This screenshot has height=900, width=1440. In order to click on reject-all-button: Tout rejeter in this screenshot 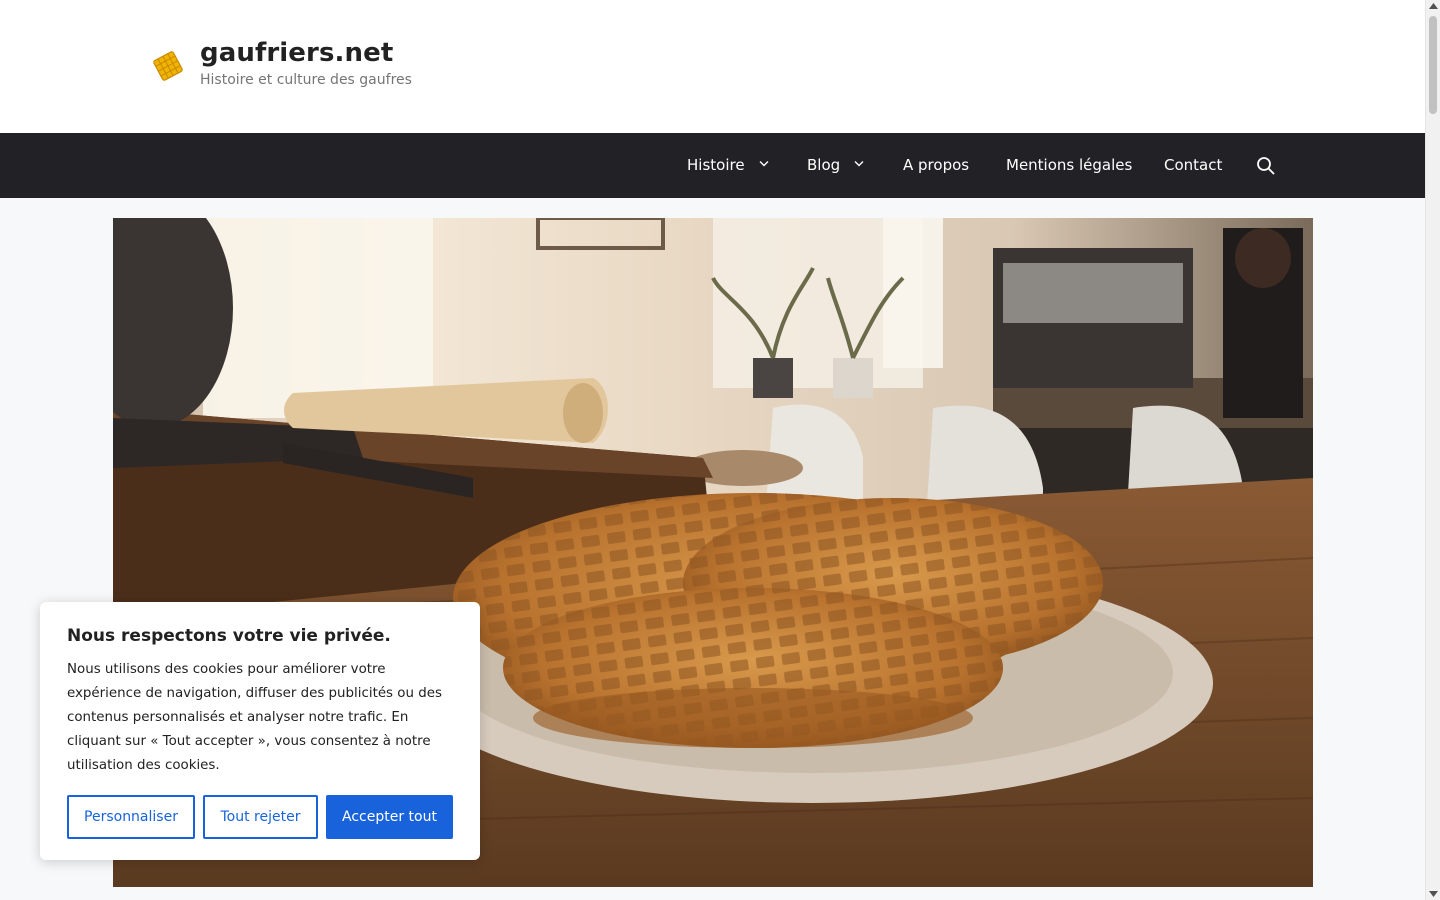, I will do `click(260, 817)`.